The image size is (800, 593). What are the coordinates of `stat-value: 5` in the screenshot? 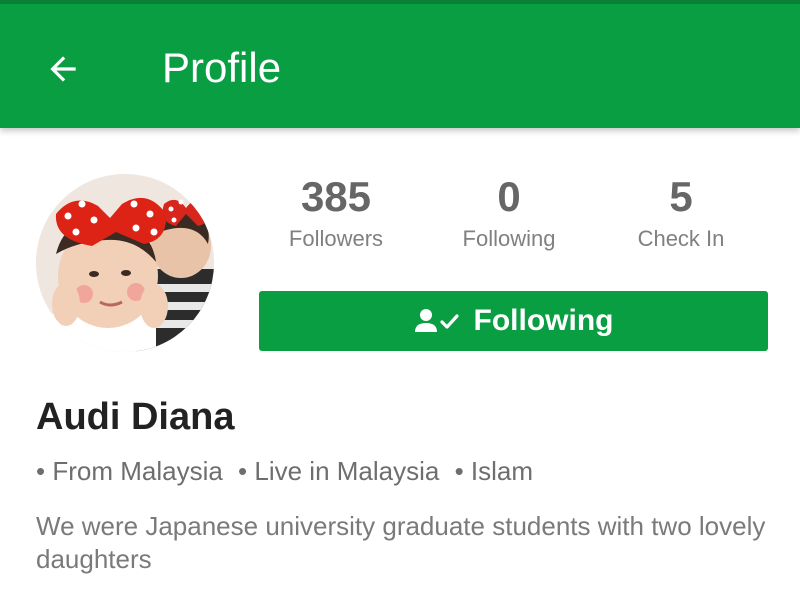 It's located at (681, 196).